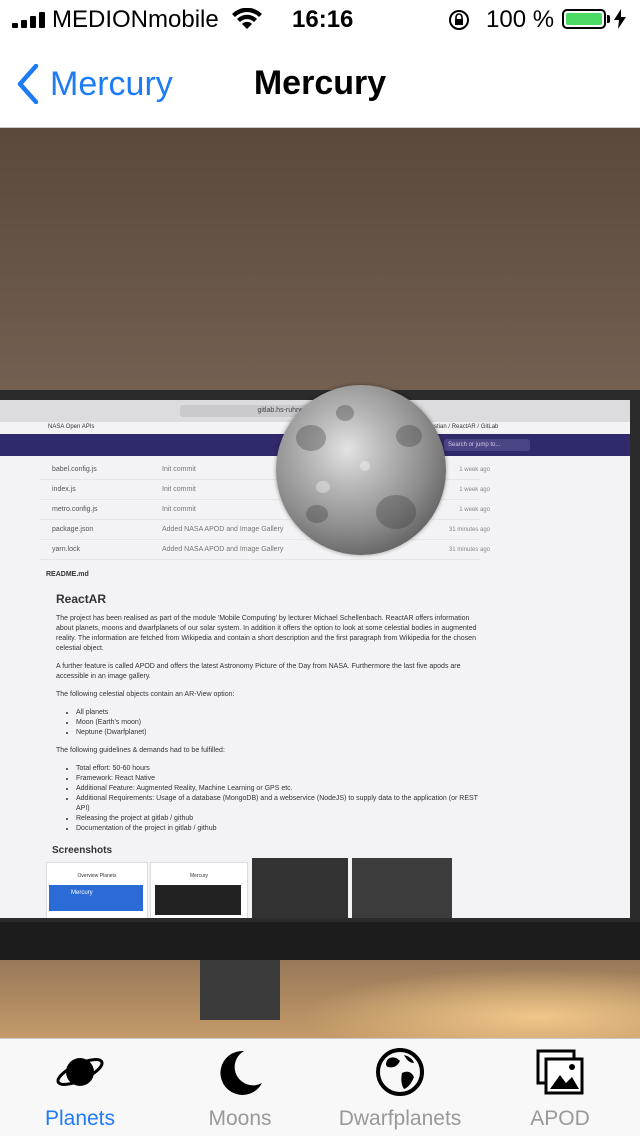  Describe the element at coordinates (620, 19) in the screenshot. I see `charging-bolt-icon` at that location.